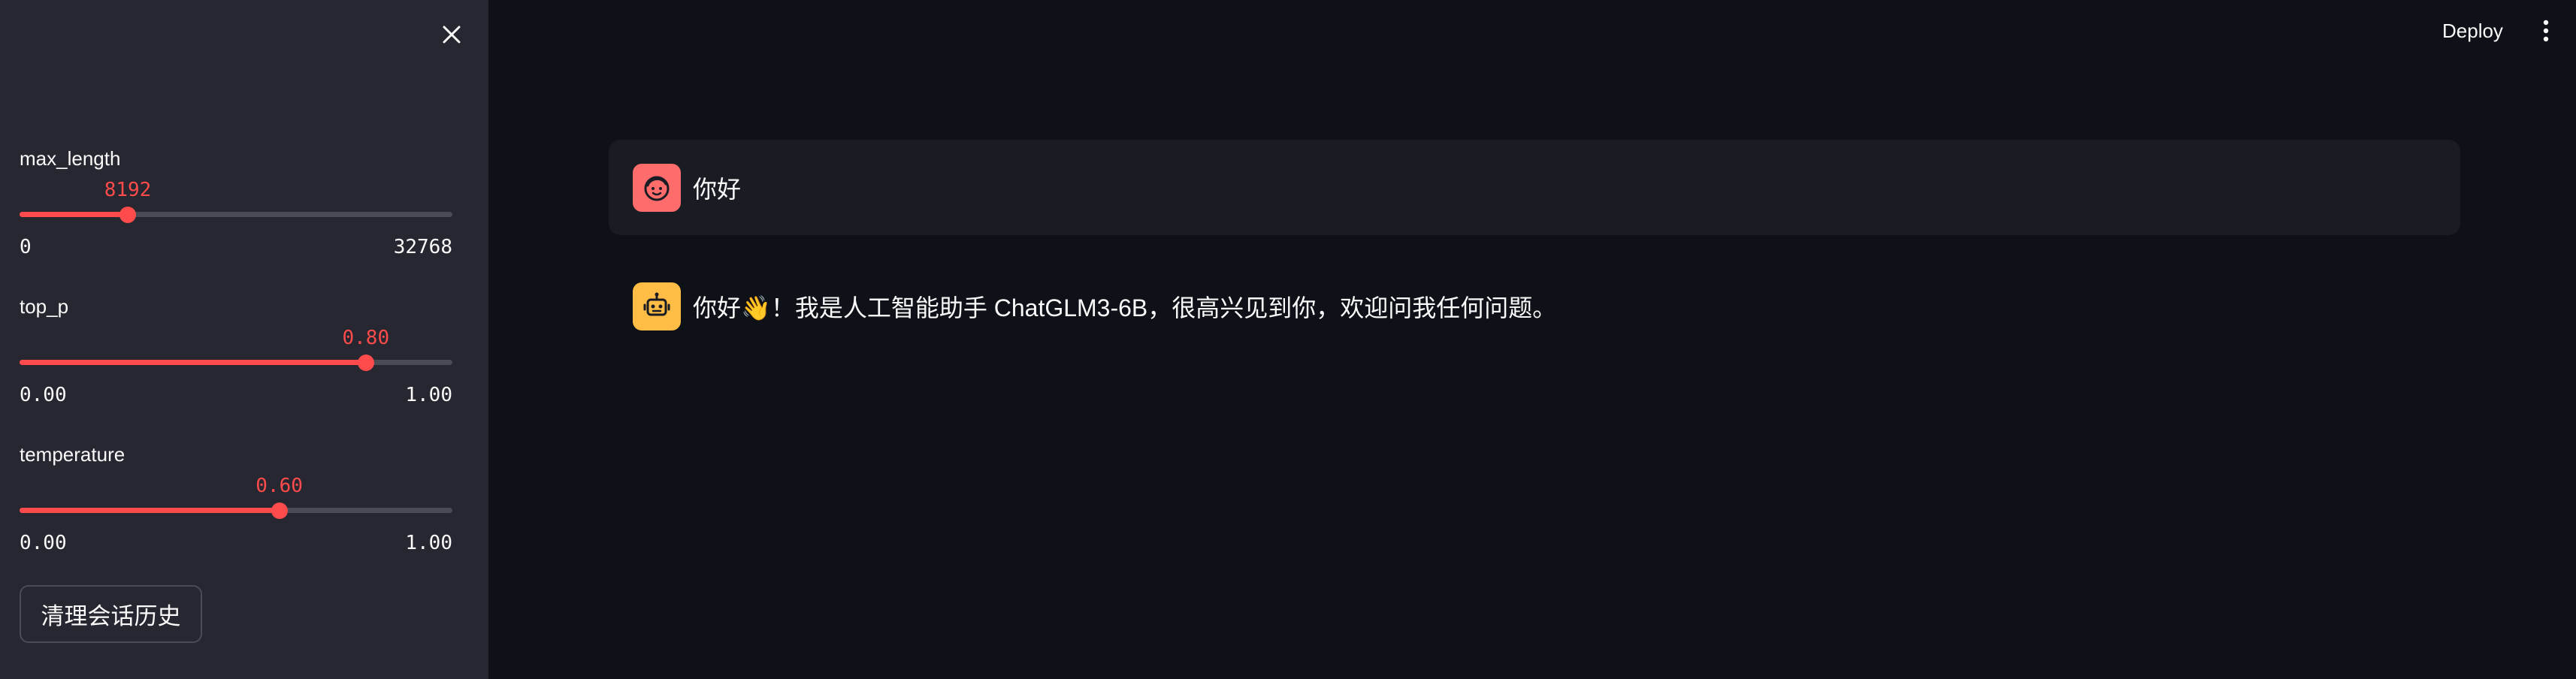 This screenshot has height=679, width=2576. What do you see at coordinates (236, 211) in the screenshot?
I see `max-length-slider: max_length 8192 0 32768` at bounding box center [236, 211].